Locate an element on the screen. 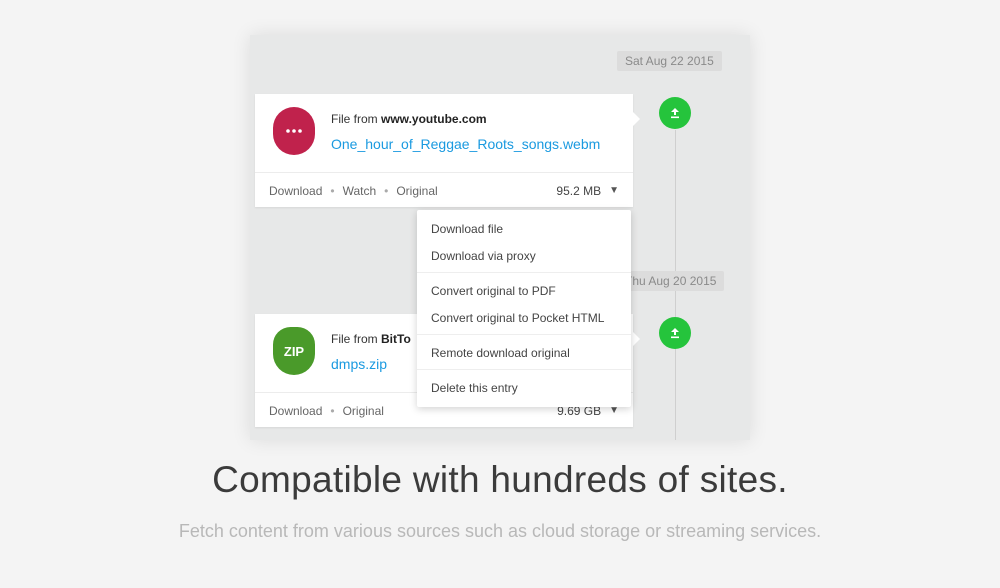  file-card-actions: Download • Watch • Original 95.2 MB ▼ is located at coordinates (444, 190).